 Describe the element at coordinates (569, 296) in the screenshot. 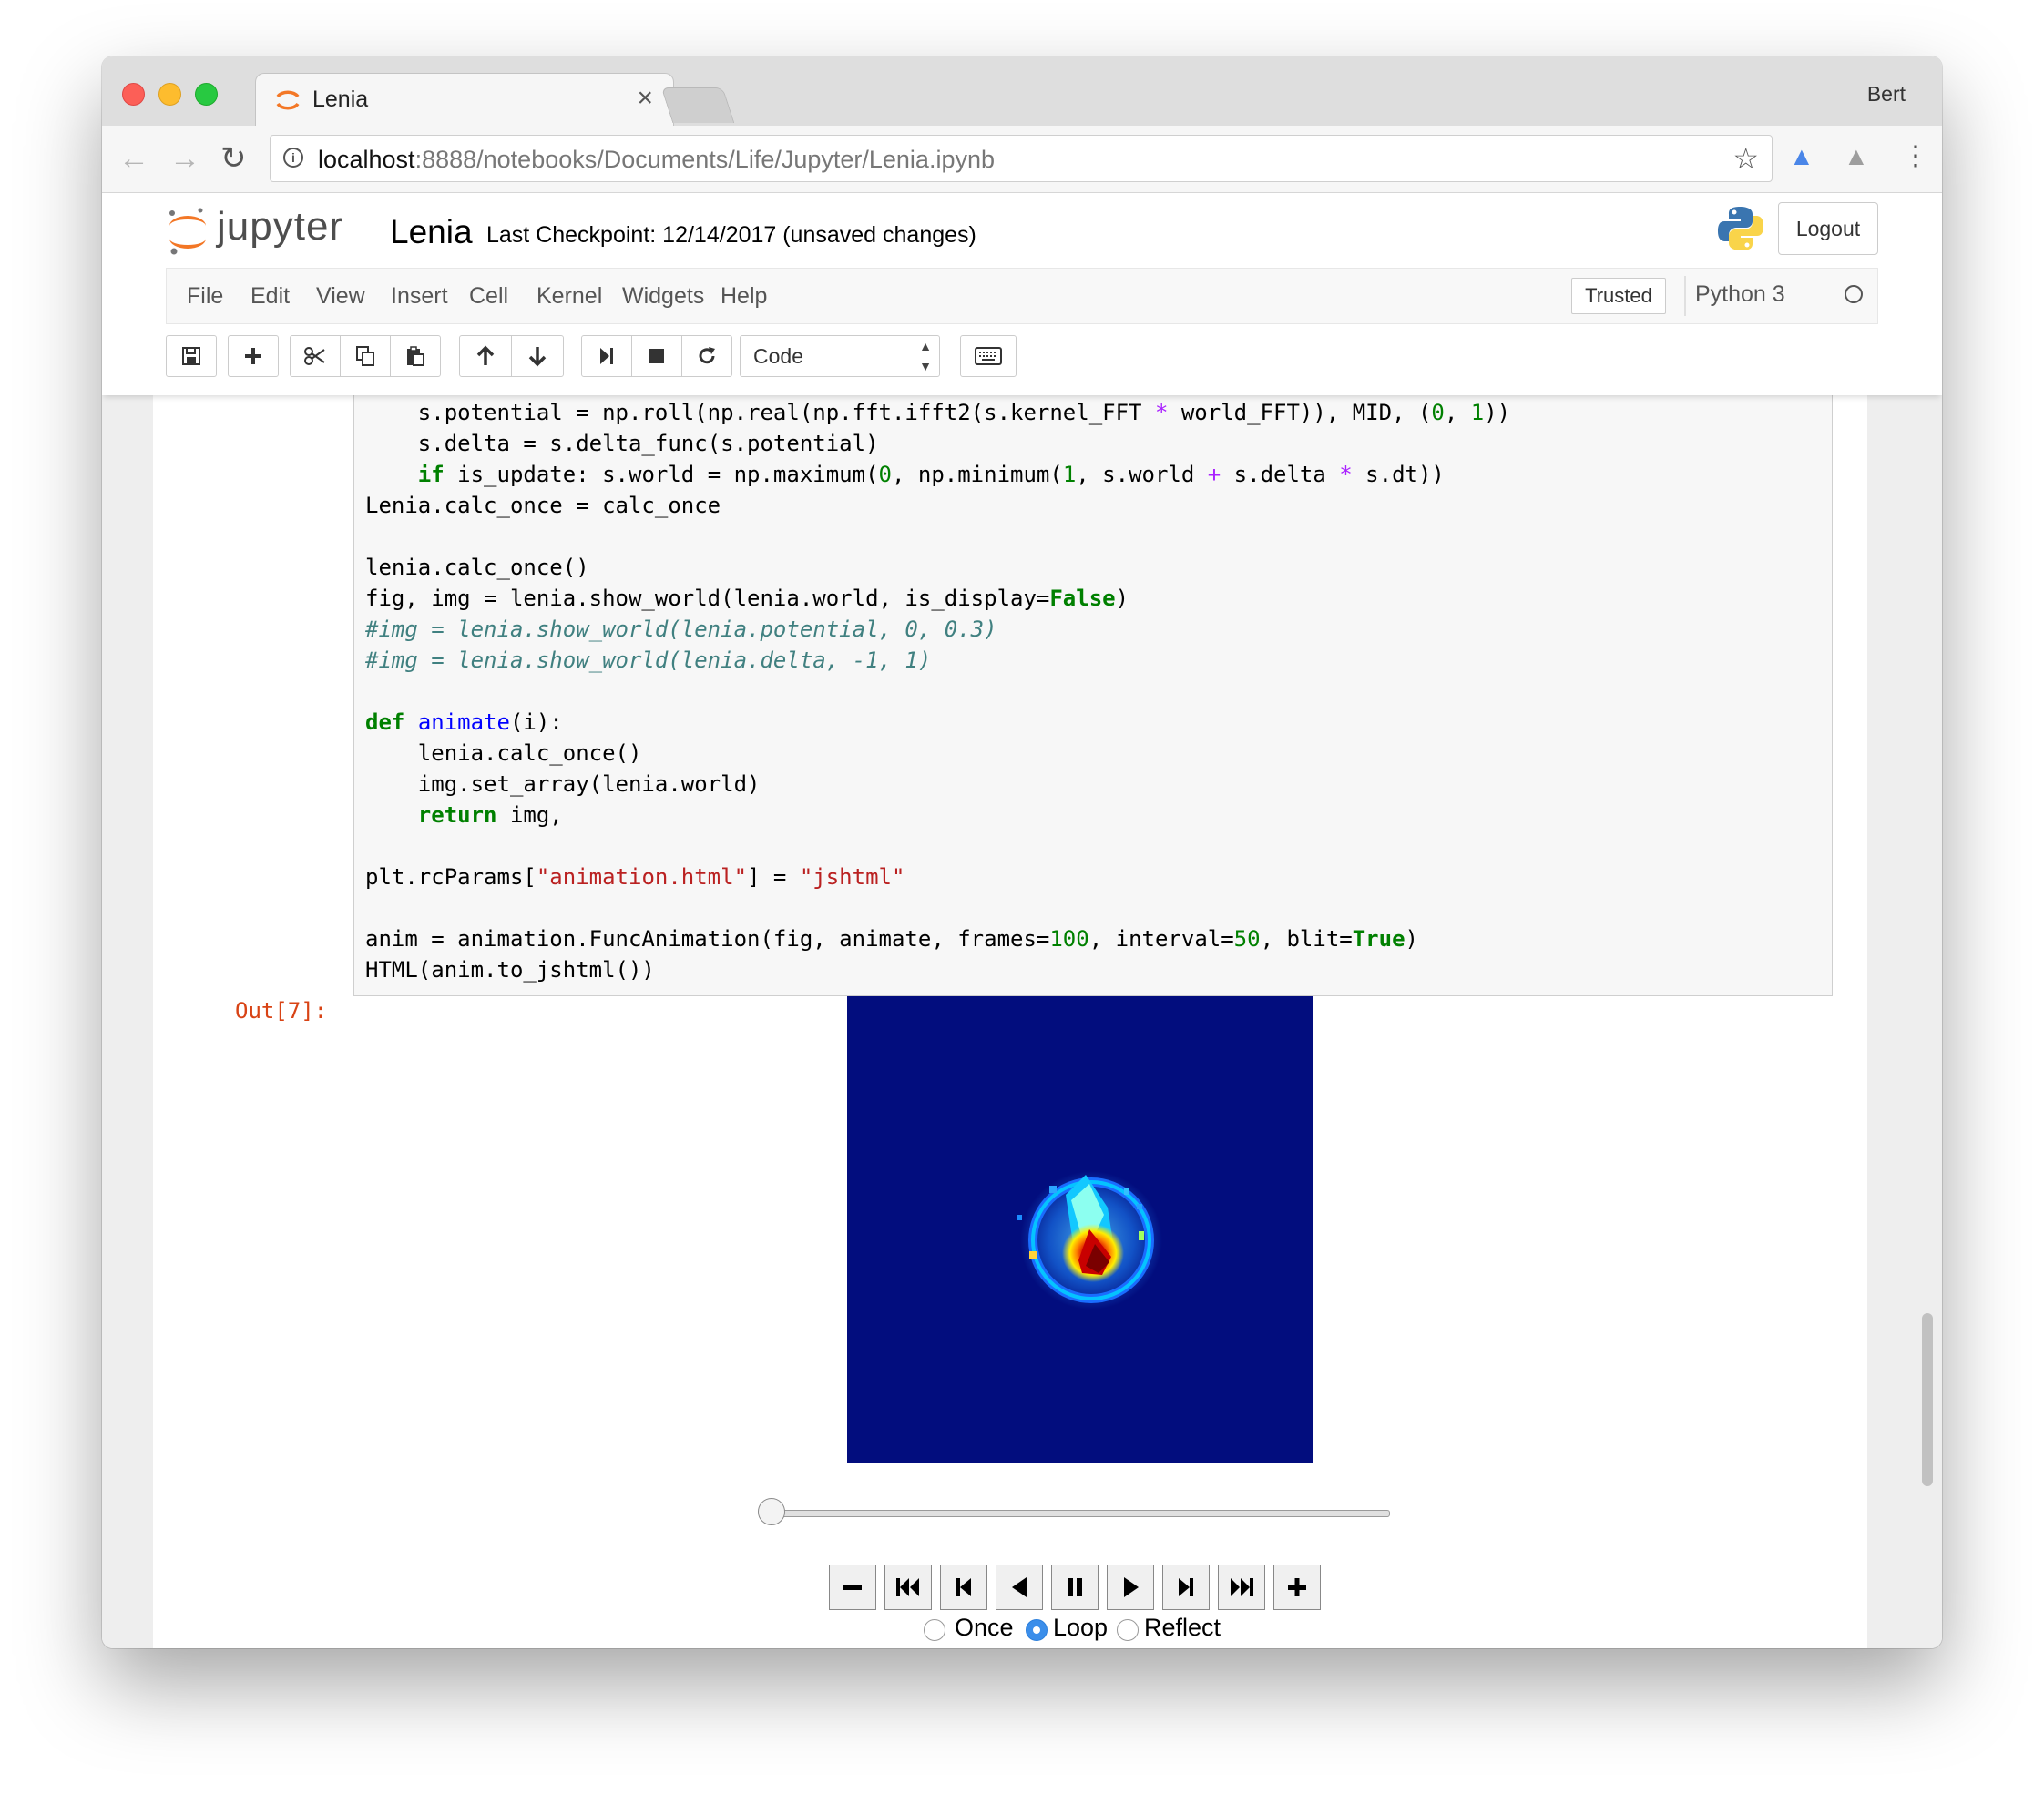

I see `menu-kernel: Kernel` at that location.